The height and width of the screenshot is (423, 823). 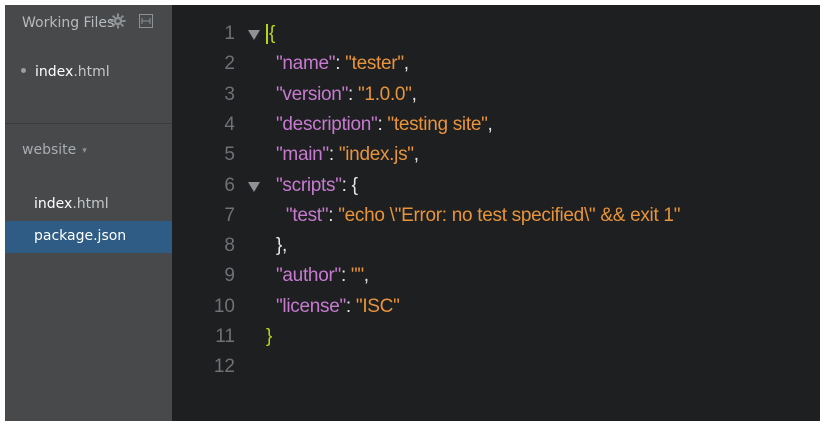 What do you see at coordinates (68, 23) in the screenshot?
I see `working-files-title: Working Files` at bounding box center [68, 23].